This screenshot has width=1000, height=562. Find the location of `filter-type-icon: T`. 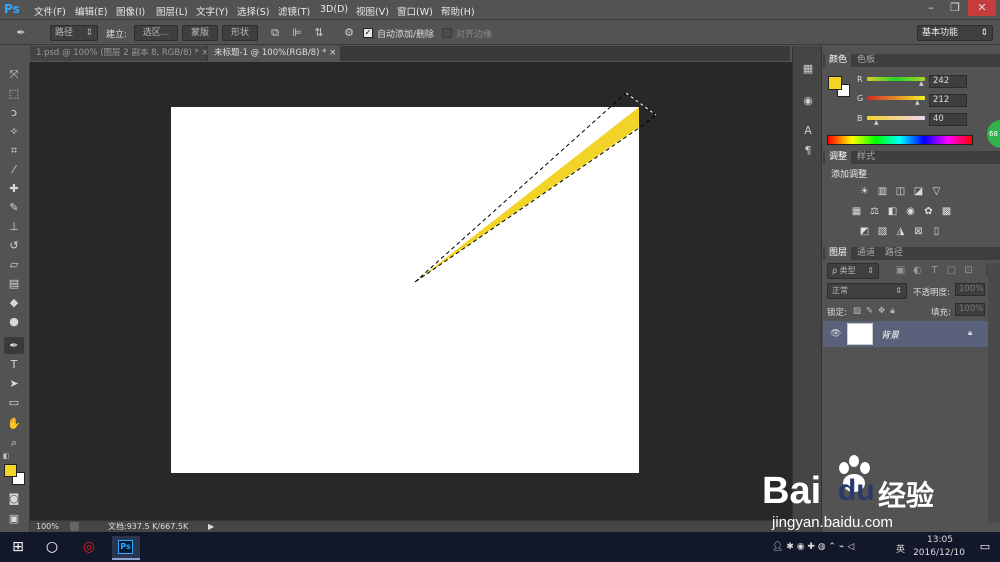

filter-type-icon: T is located at coordinates (934, 270).